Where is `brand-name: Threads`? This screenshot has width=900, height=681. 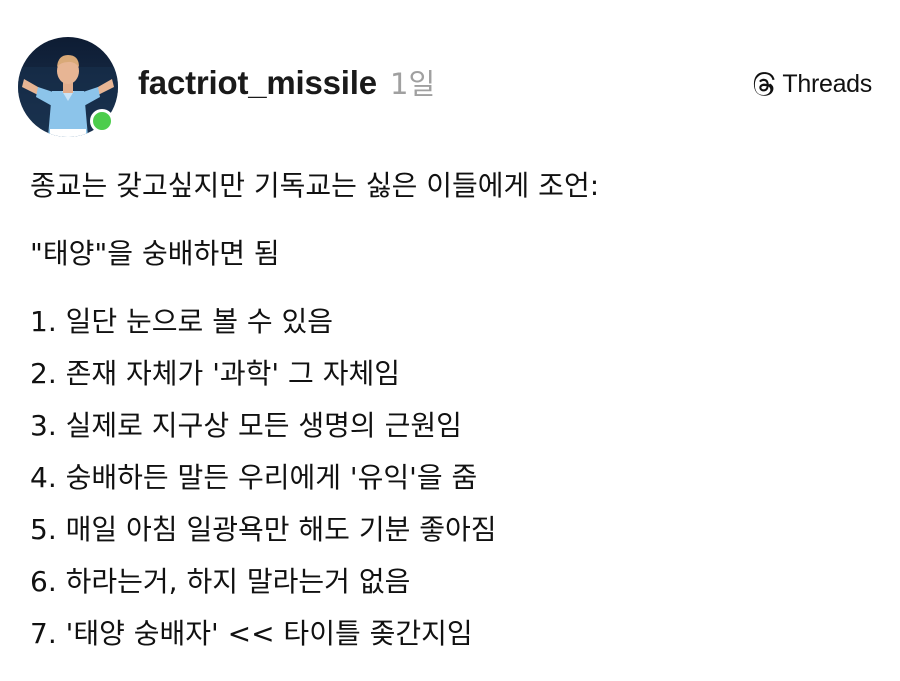 brand-name: Threads is located at coordinates (827, 83).